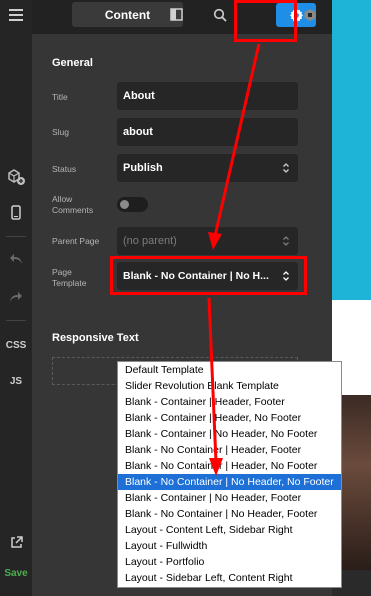  I want to click on page-template-label-line1: Page, so click(62, 272).